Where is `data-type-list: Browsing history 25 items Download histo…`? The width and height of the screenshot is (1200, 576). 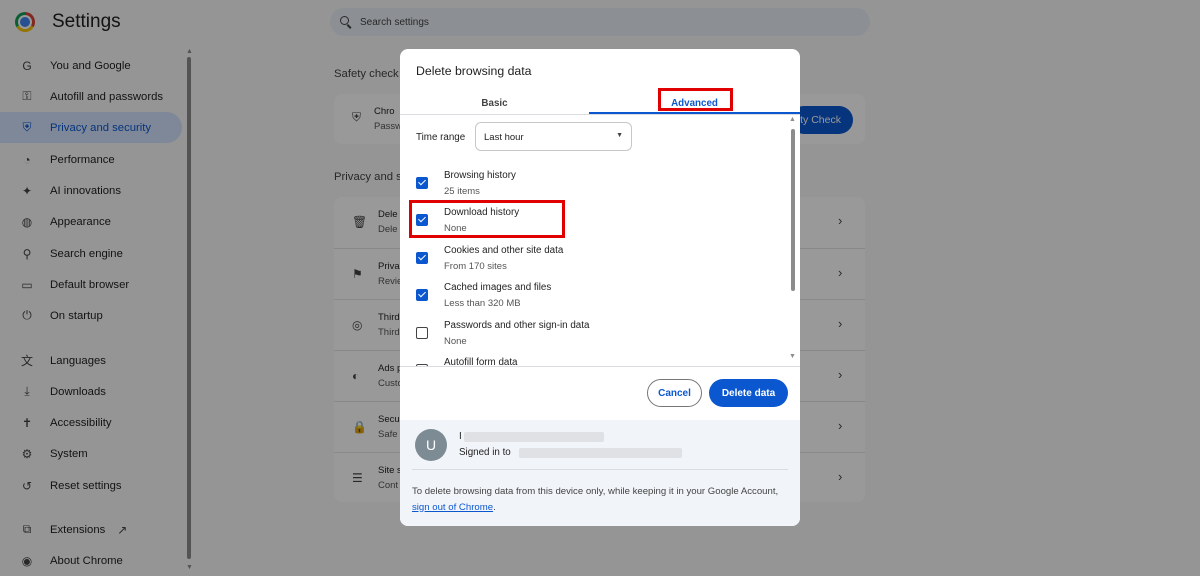 data-type-list: Browsing history 25 items Download histo… is located at coordinates (600, 262).